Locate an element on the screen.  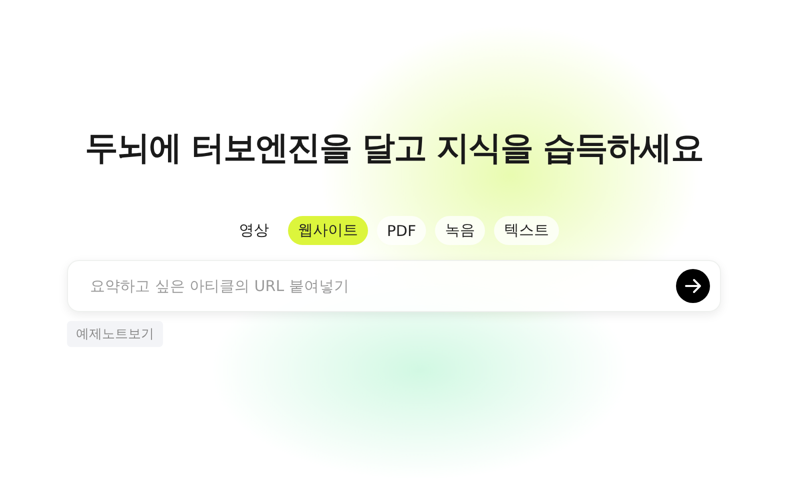
arrow-right-icon is located at coordinates (693, 286).